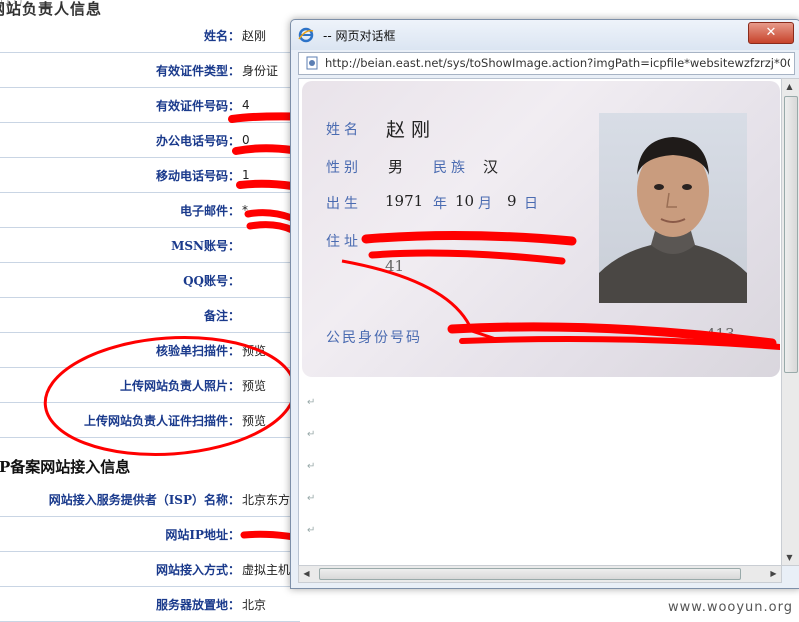 The width and height of the screenshot is (799, 622). I want to click on row-label: 有效证件号码：, so click(121, 105).